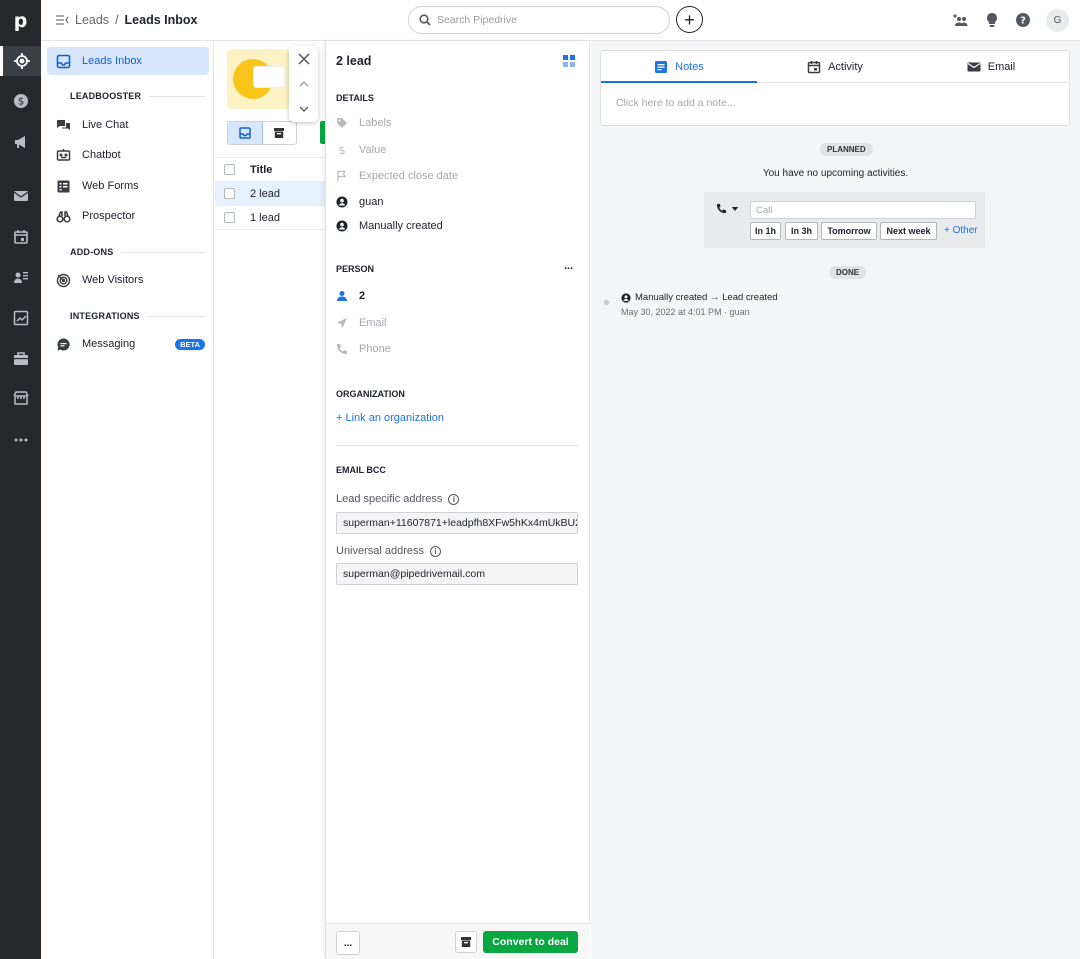 This screenshot has width=1080, height=959. What do you see at coordinates (992, 20) in the screenshot?
I see `tips-bulb-icon` at bounding box center [992, 20].